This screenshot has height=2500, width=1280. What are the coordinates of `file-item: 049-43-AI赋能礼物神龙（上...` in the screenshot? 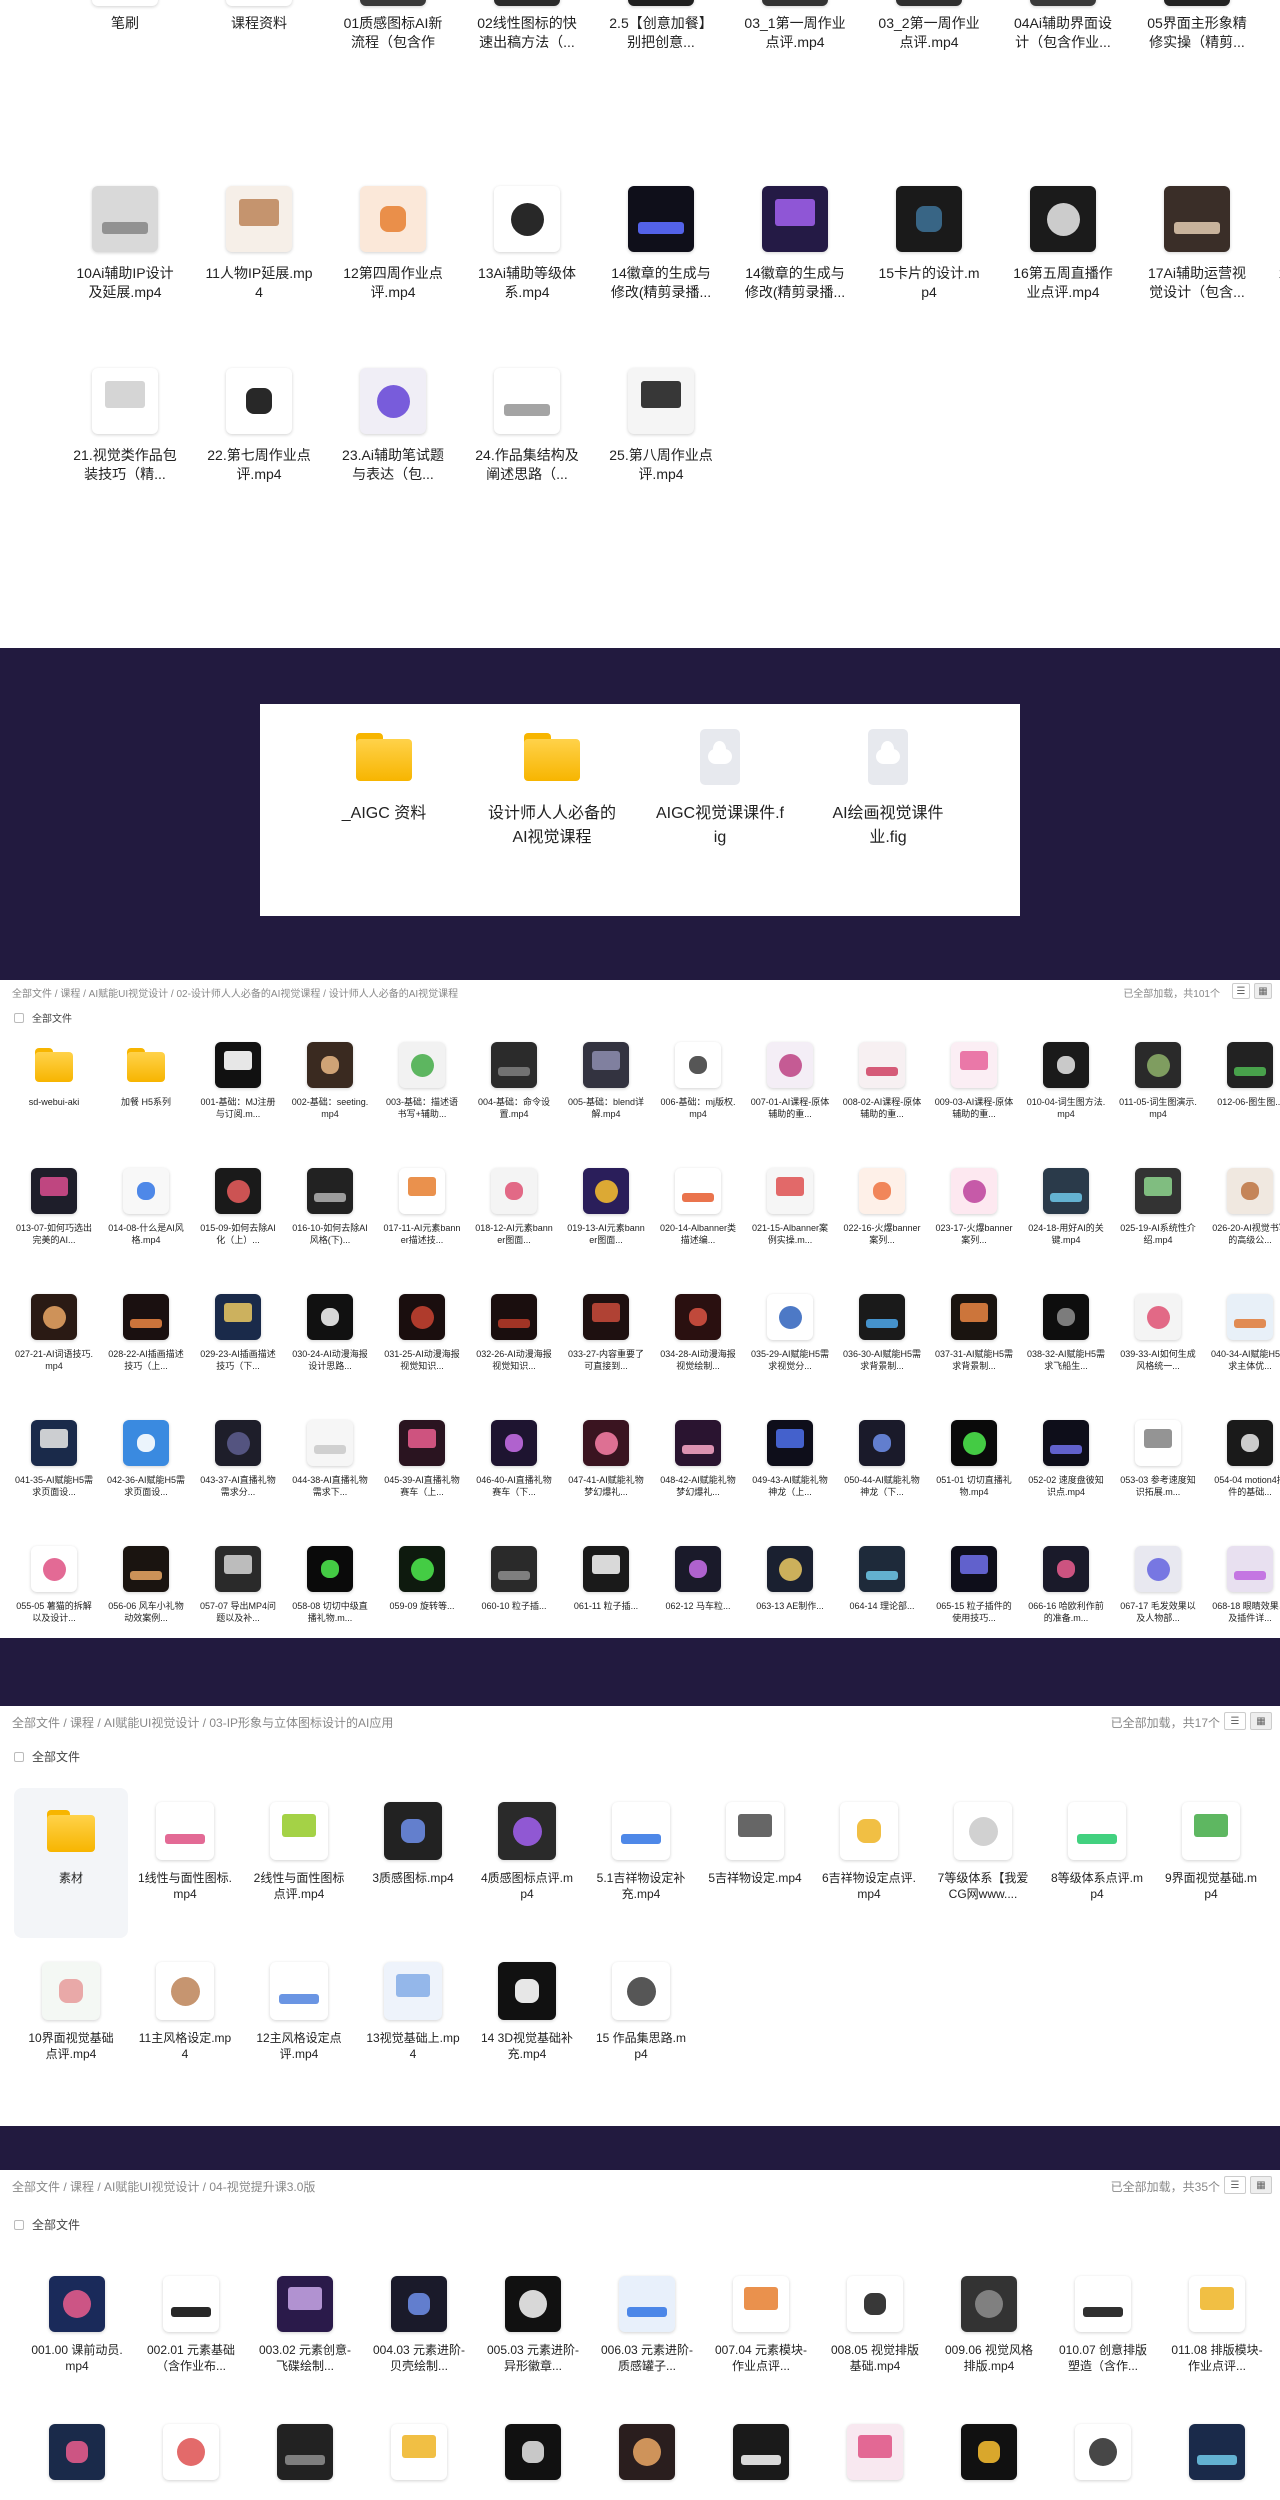 It's located at (790, 1476).